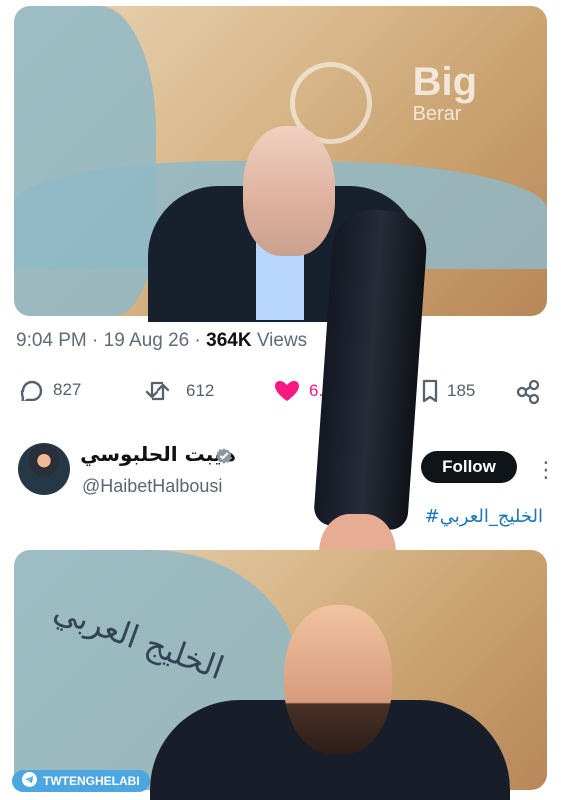 The width and height of the screenshot is (561, 800). I want to click on hashtag-link: #الخليج_العربي, so click(484, 516).